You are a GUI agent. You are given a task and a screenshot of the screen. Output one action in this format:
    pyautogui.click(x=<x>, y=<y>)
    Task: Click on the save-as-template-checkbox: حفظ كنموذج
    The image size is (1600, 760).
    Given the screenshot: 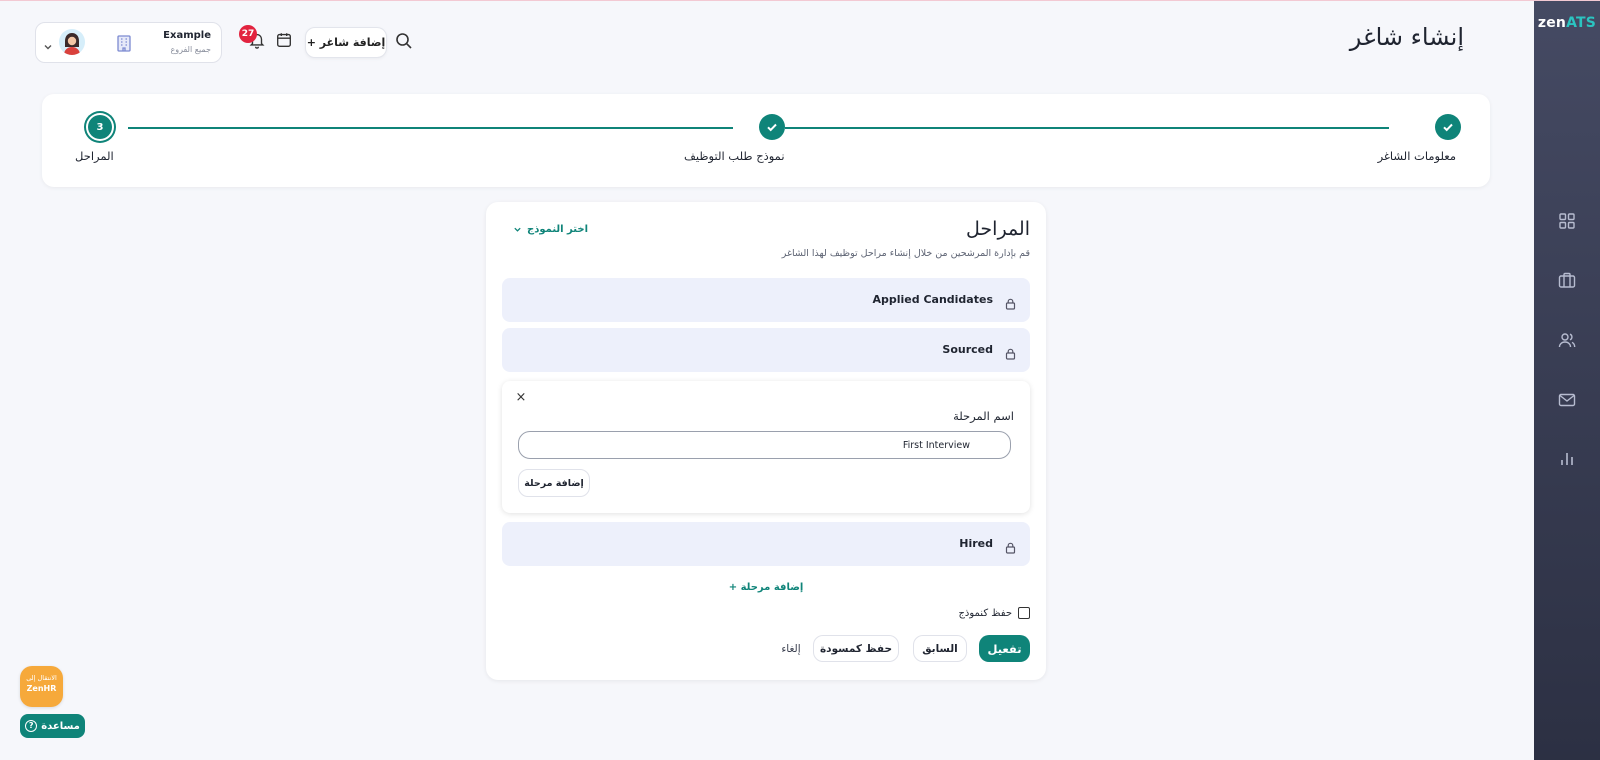 What is the action you would take?
    pyautogui.click(x=994, y=613)
    